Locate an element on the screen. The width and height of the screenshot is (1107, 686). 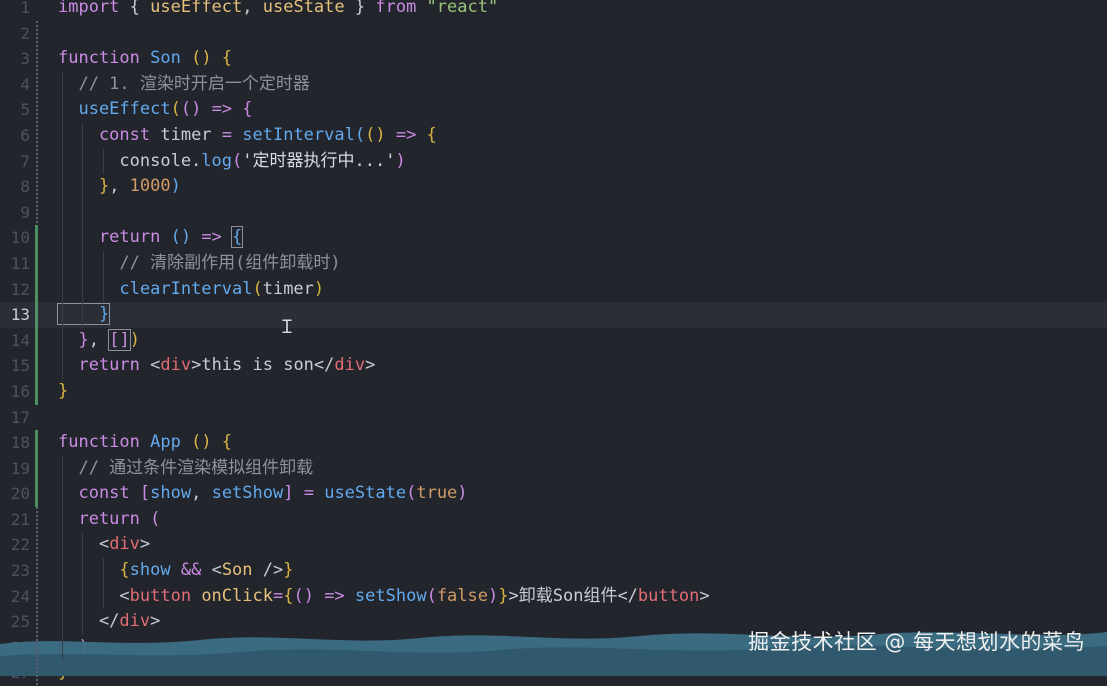
code-text: return <div>this is son</div> is located at coordinates (216, 366).